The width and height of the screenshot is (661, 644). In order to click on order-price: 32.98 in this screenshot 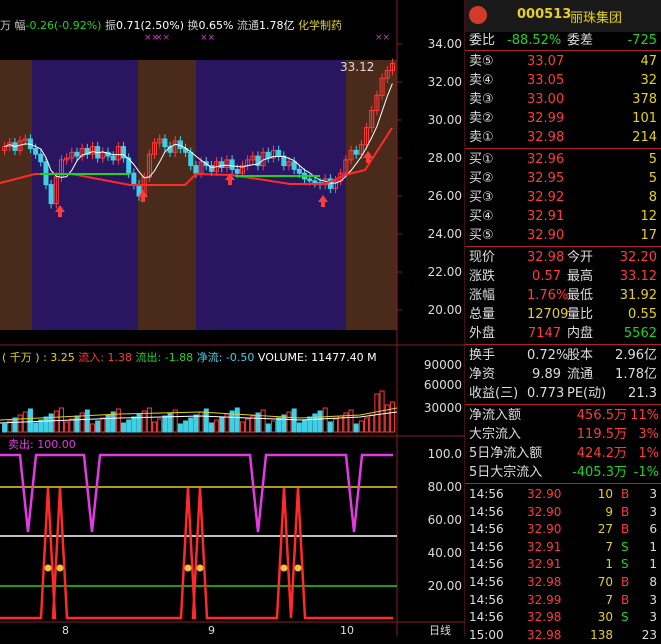, I will do `click(546, 137)`.